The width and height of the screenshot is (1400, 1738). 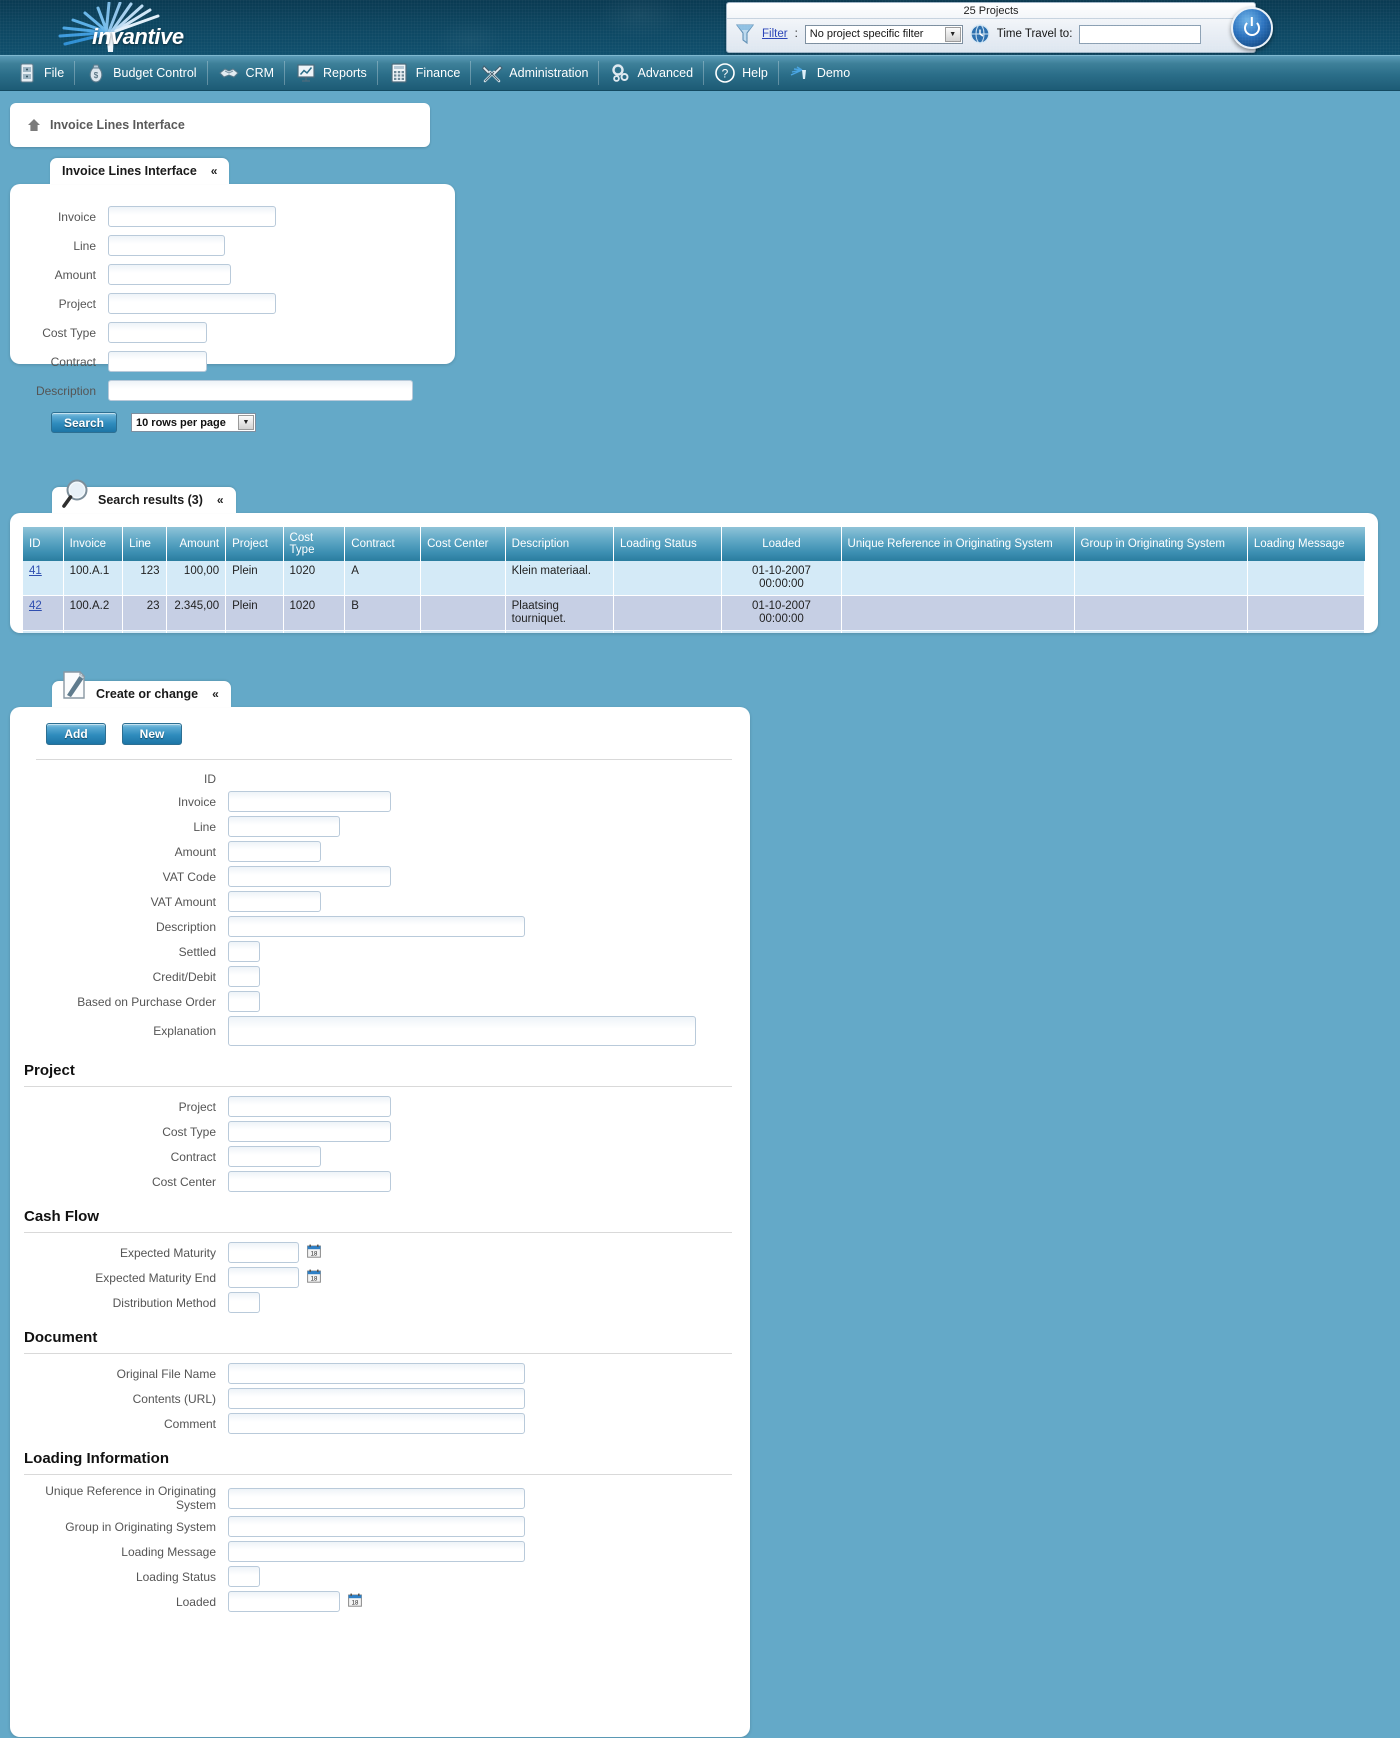 What do you see at coordinates (331, 73) in the screenshot?
I see `menu-item-reports: Reports` at bounding box center [331, 73].